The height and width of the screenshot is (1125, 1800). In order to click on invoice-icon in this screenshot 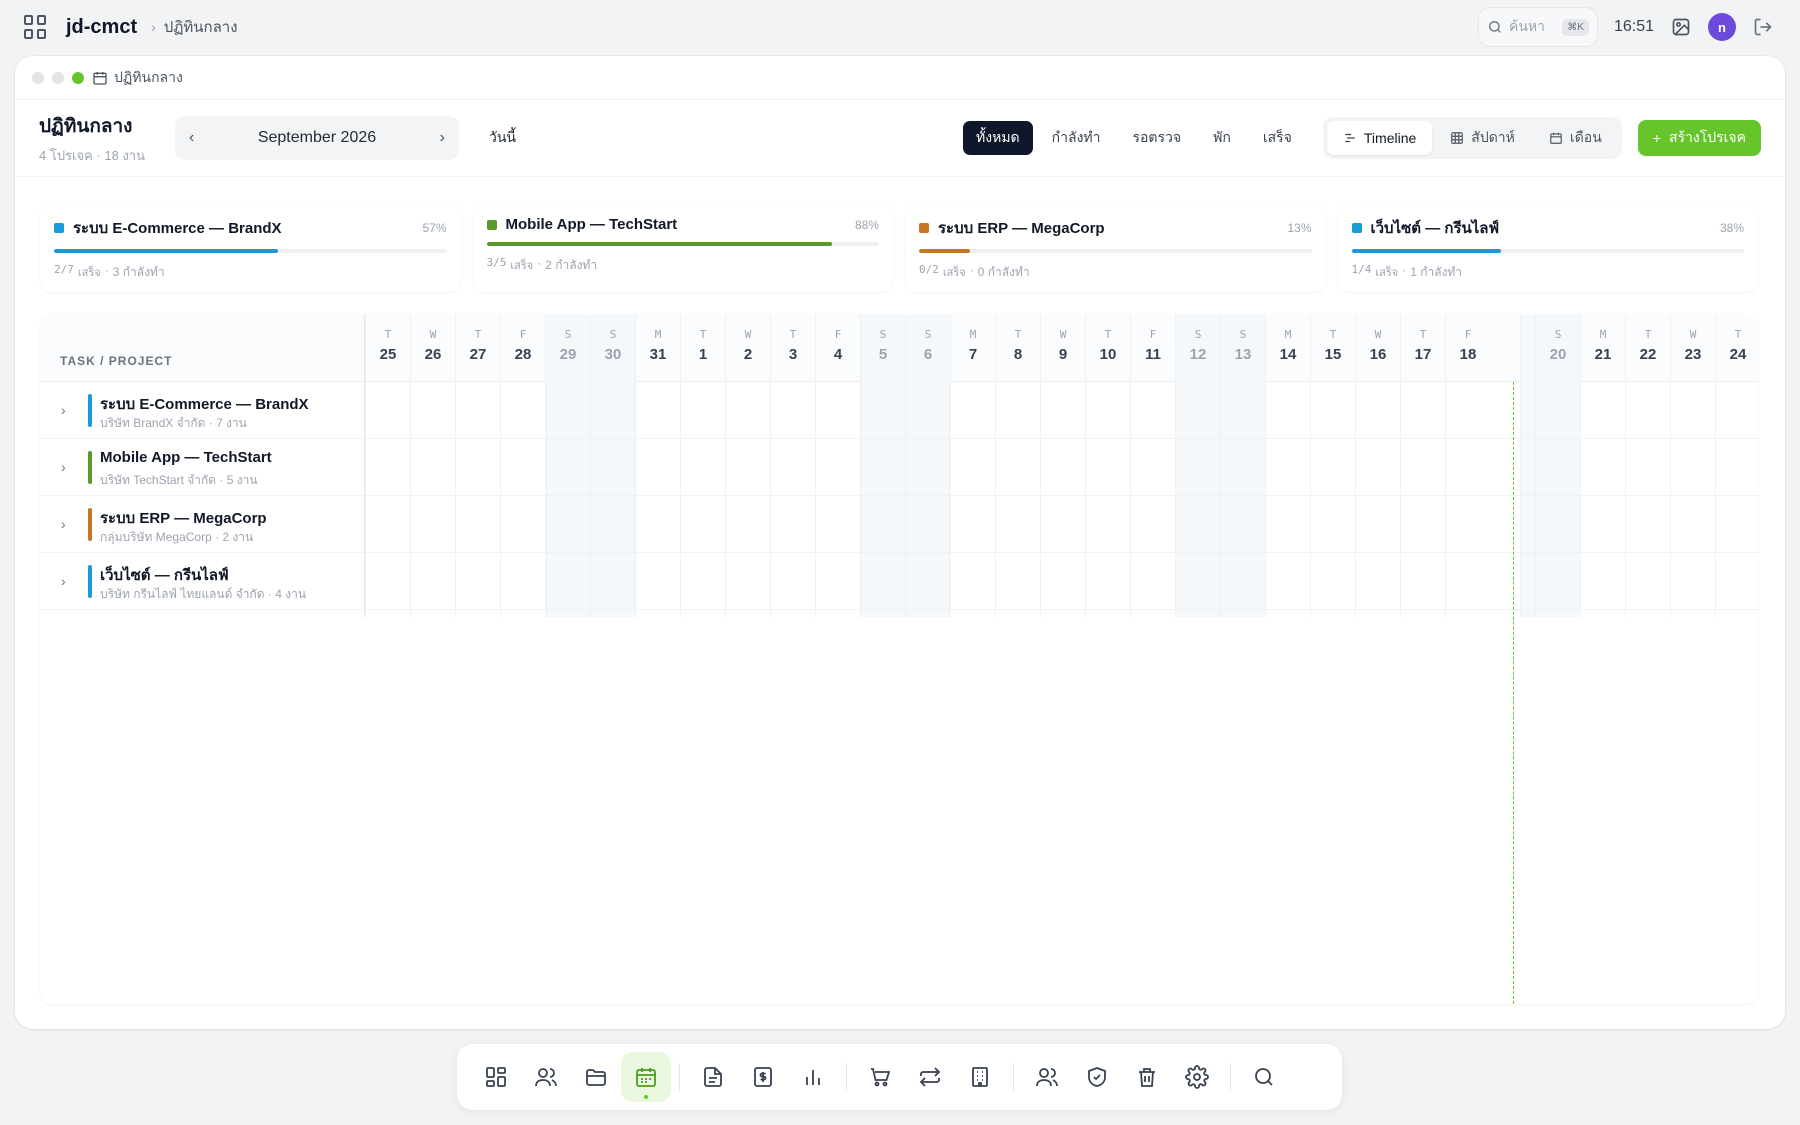, I will do `click(763, 1077)`.